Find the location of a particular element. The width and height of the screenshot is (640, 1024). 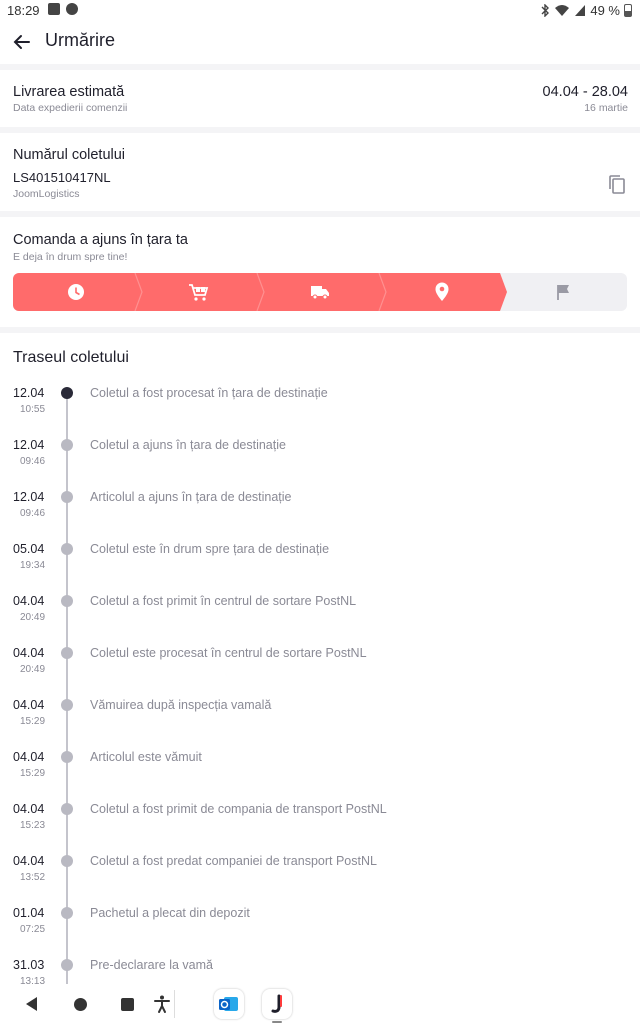

outlook-app-icon is located at coordinates (229, 1004).